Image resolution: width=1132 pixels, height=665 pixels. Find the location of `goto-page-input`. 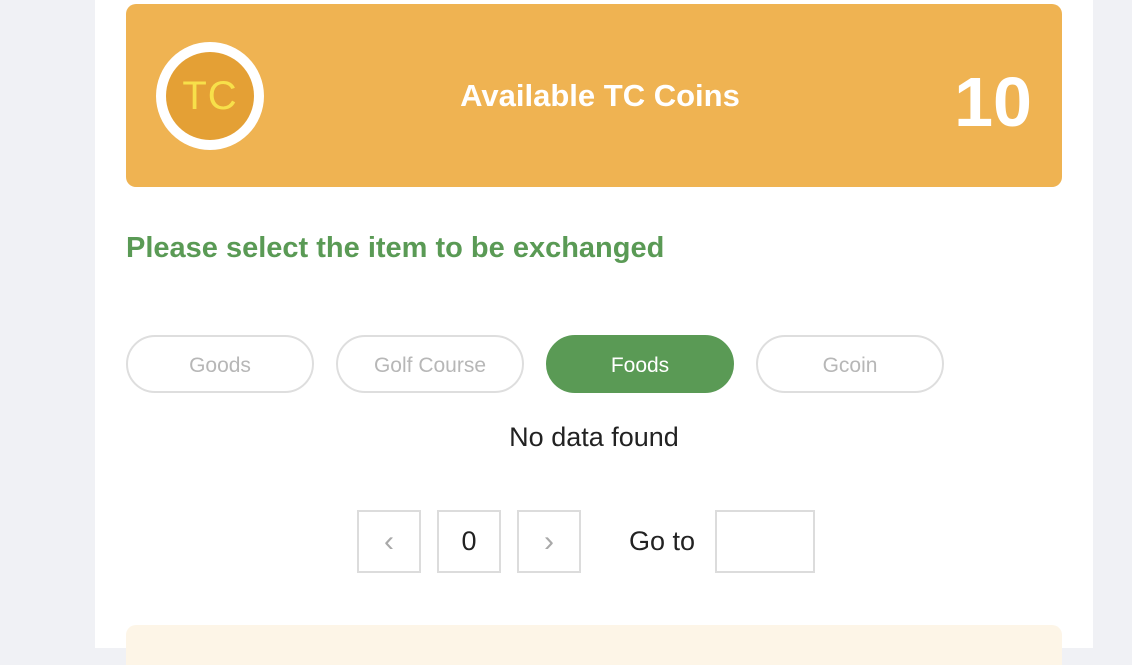

goto-page-input is located at coordinates (765, 541).